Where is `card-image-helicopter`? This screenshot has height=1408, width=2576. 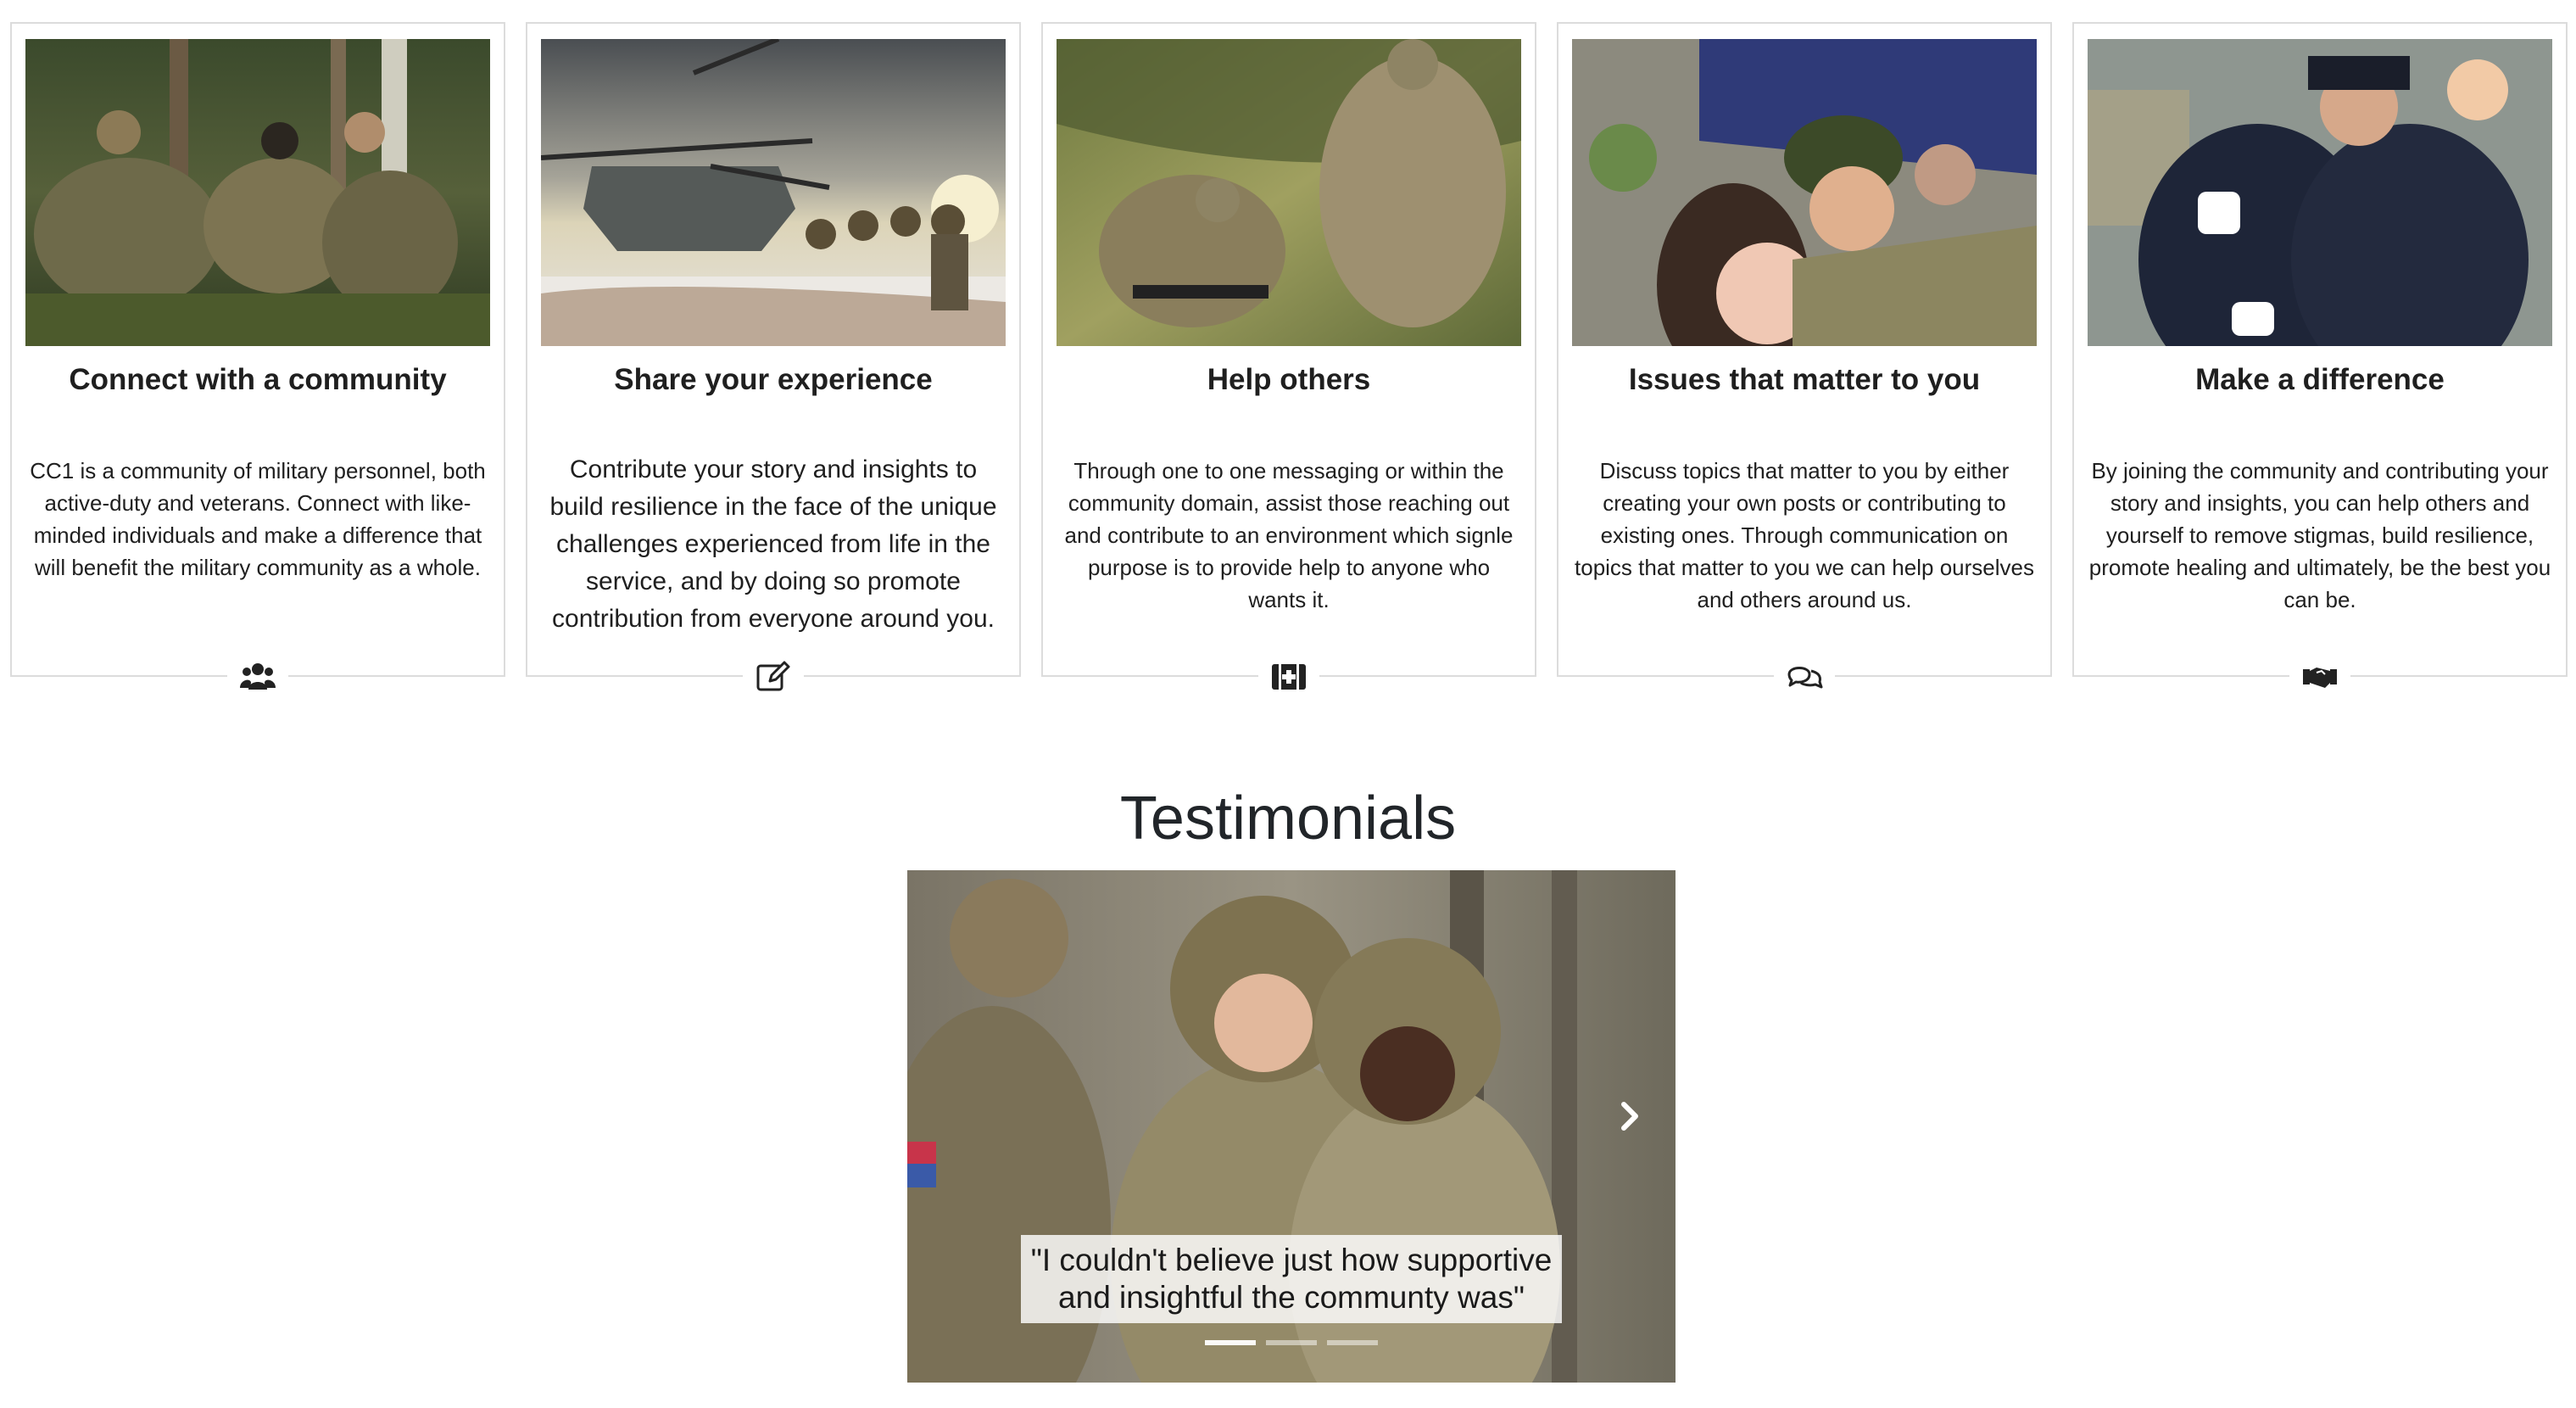
card-image-helicopter is located at coordinates (773, 192).